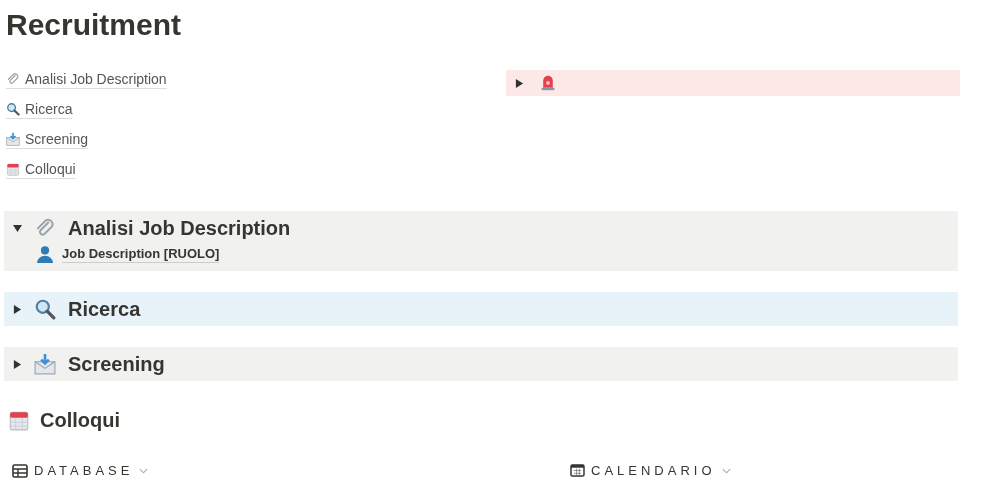  Describe the element at coordinates (47, 139) in the screenshot. I see `page-link: Screening` at that location.